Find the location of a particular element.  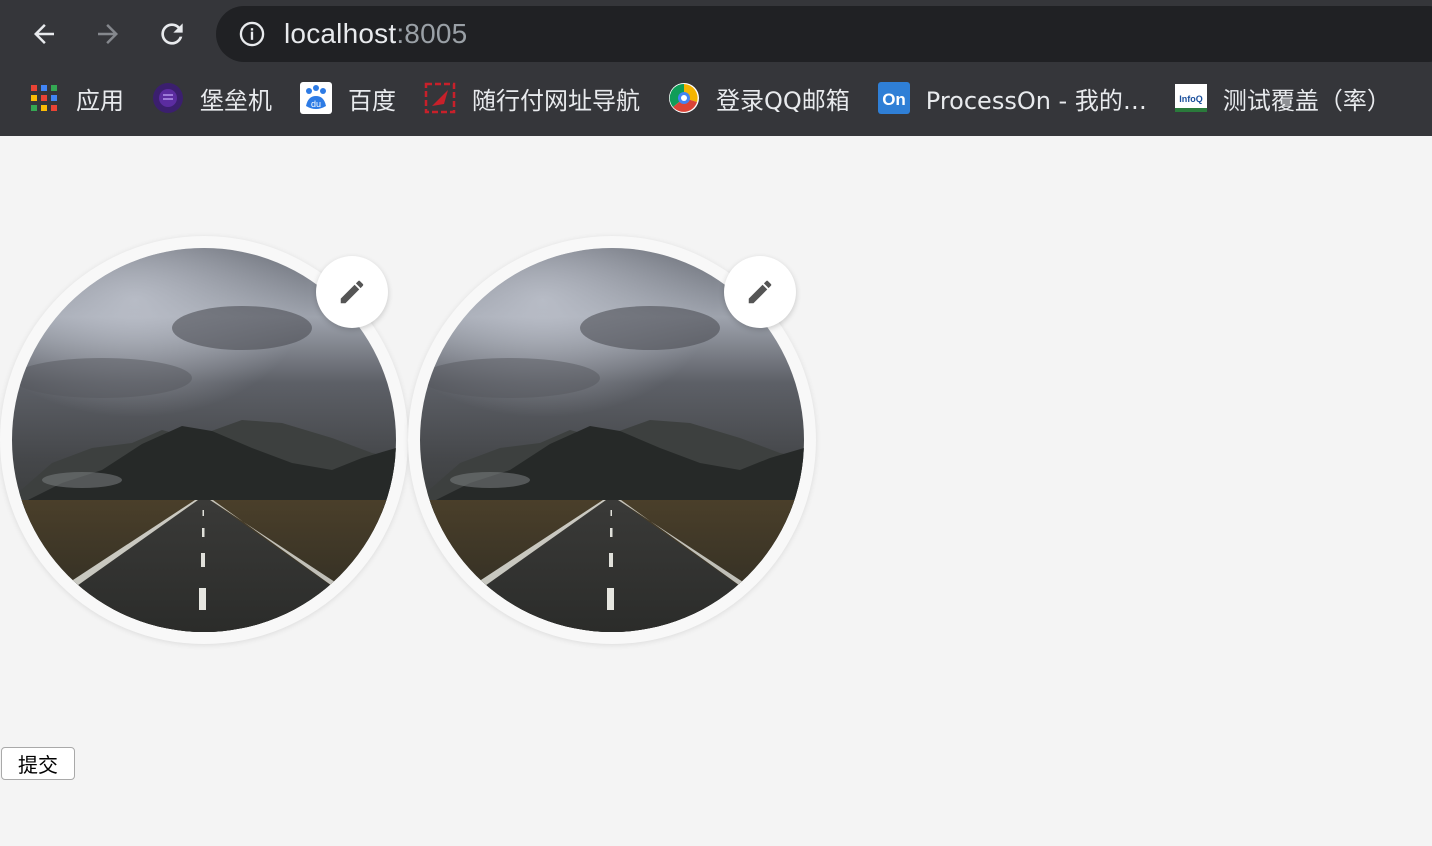

back-button is located at coordinates (44, 34).